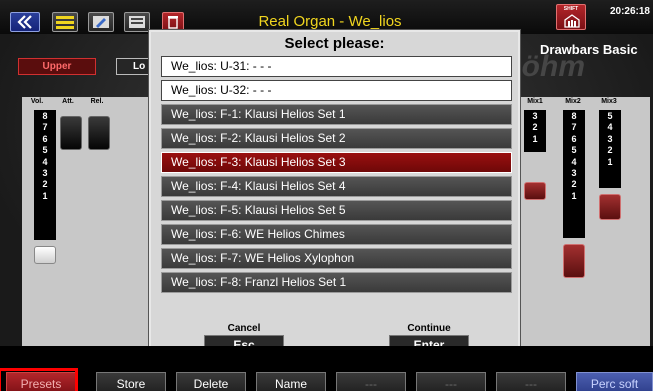 The image size is (653, 391). I want to click on back-button, so click(25, 22).